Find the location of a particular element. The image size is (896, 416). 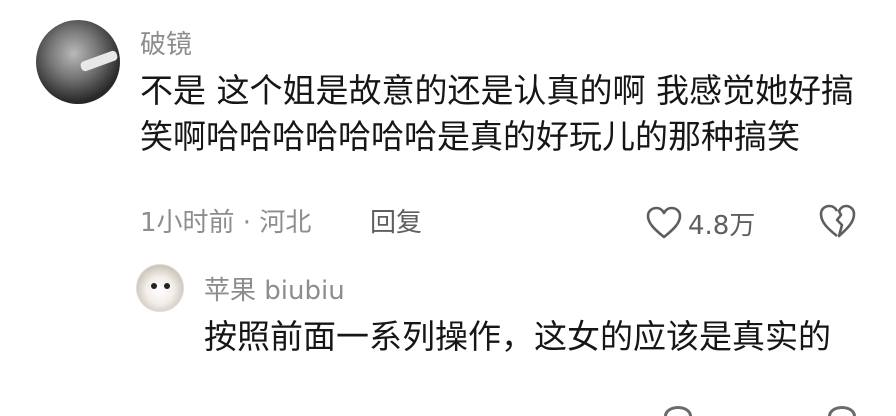

next-comment-actions-cutoff is located at coordinates (778, 411).